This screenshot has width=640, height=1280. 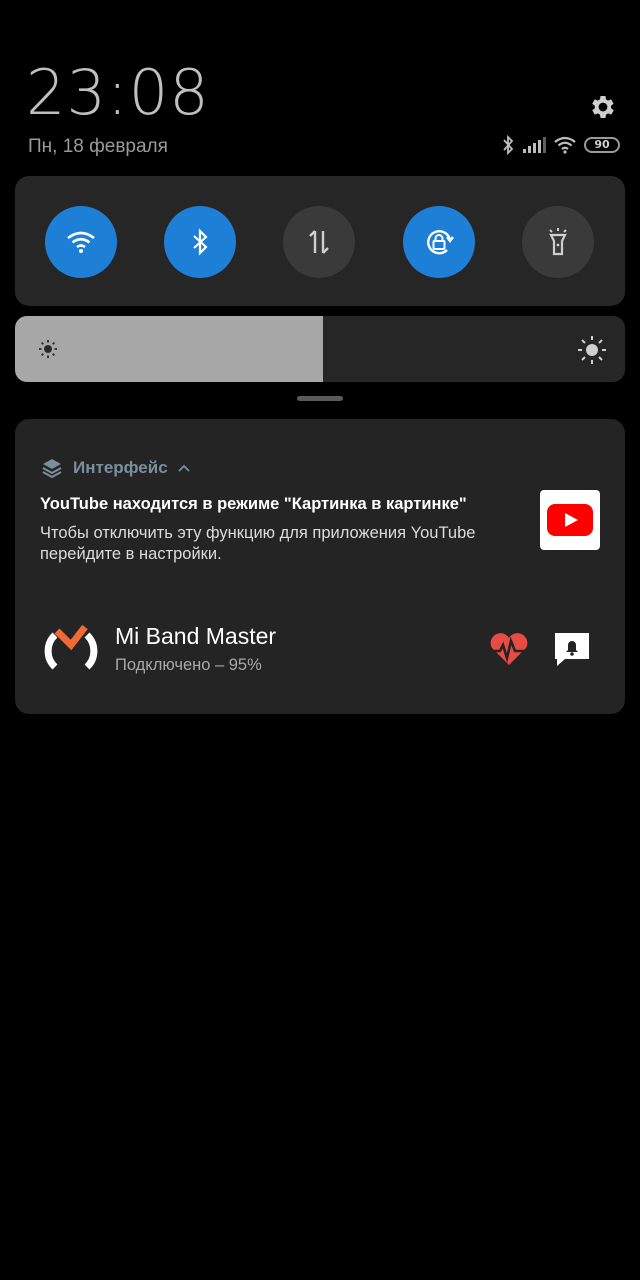 I want to click on rotation-lock-toggle, so click(x=439, y=242).